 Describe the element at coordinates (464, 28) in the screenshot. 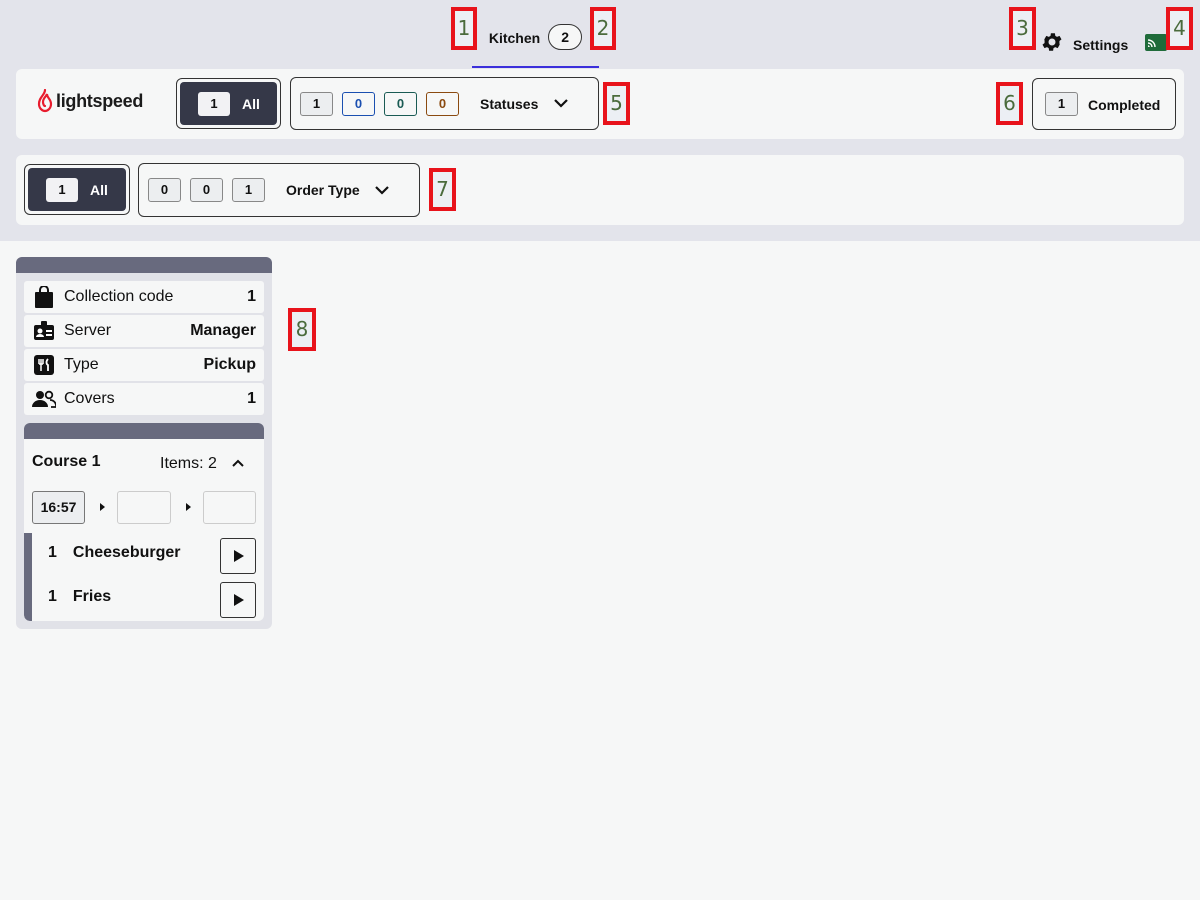

I see `annotation-marker: 1` at that location.